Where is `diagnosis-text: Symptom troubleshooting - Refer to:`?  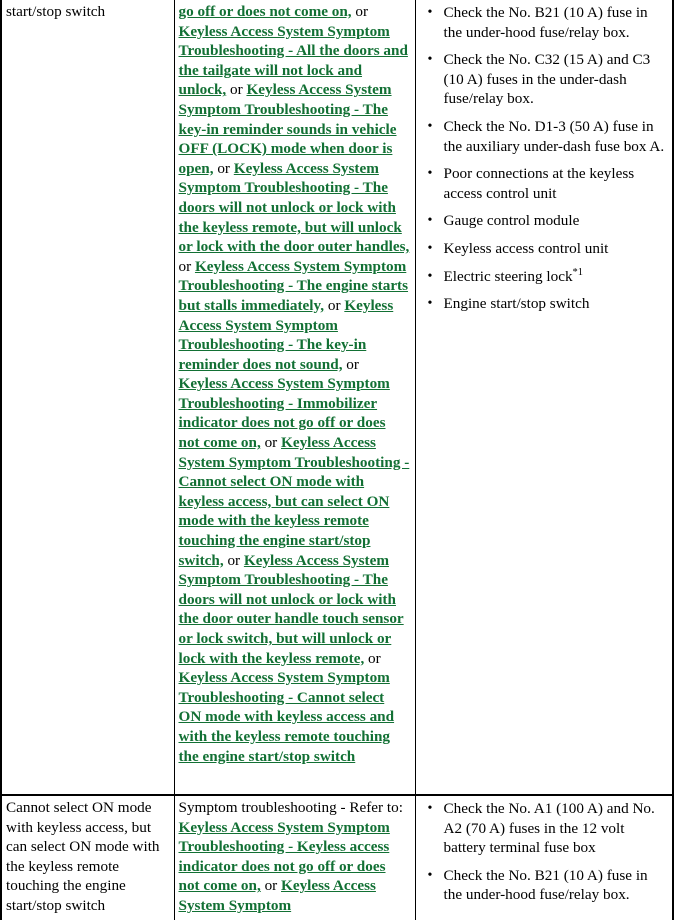
diagnosis-text: Symptom troubleshooting - Refer to: is located at coordinates (290, 807).